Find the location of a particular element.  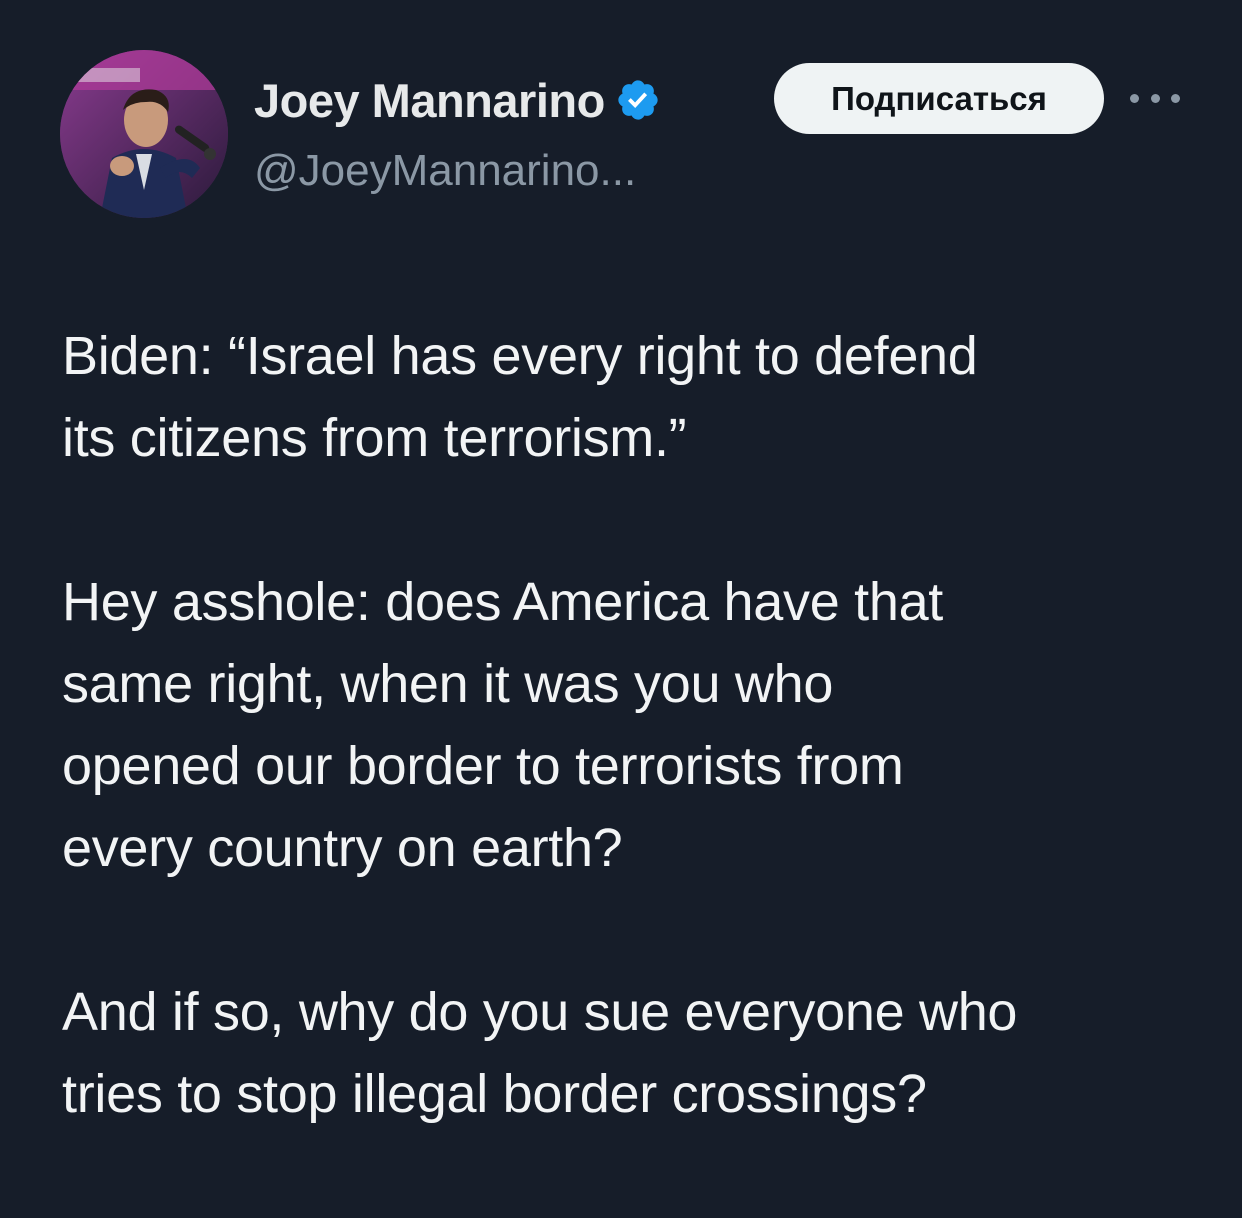

verified-badge-icon is located at coordinates (638, 100).